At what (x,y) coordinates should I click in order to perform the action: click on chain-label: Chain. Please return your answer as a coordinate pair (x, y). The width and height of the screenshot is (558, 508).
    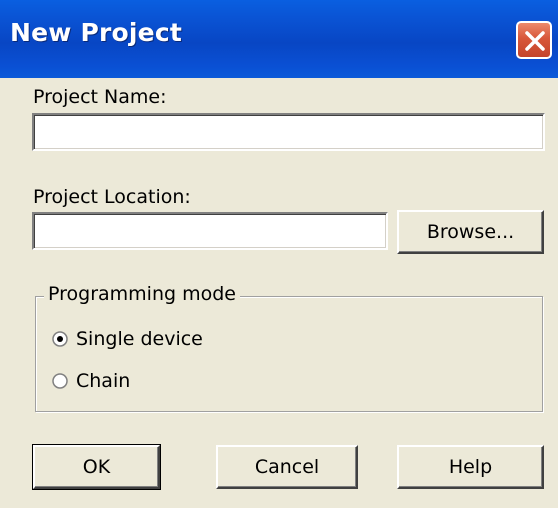
    Looking at the image, I should click on (103, 381).